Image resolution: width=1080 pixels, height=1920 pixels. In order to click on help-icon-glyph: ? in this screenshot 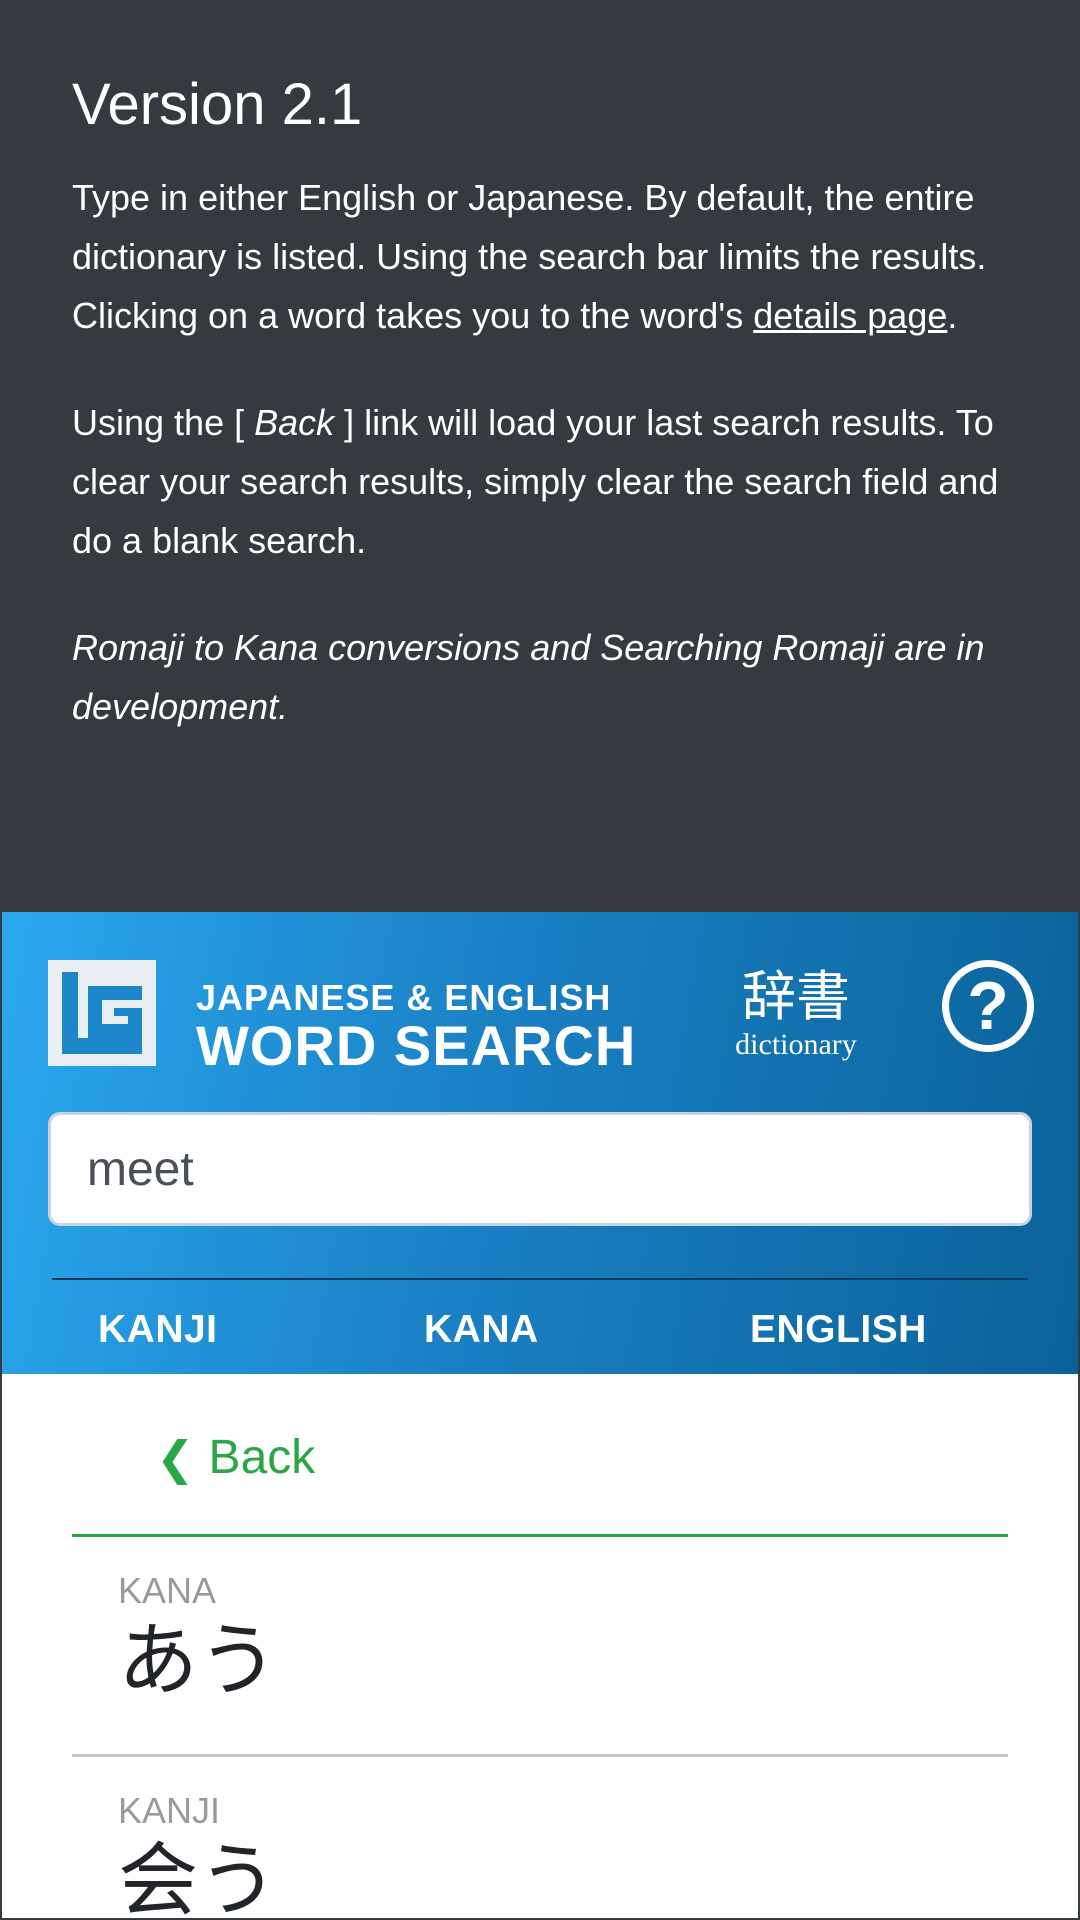, I will do `click(988, 1006)`.